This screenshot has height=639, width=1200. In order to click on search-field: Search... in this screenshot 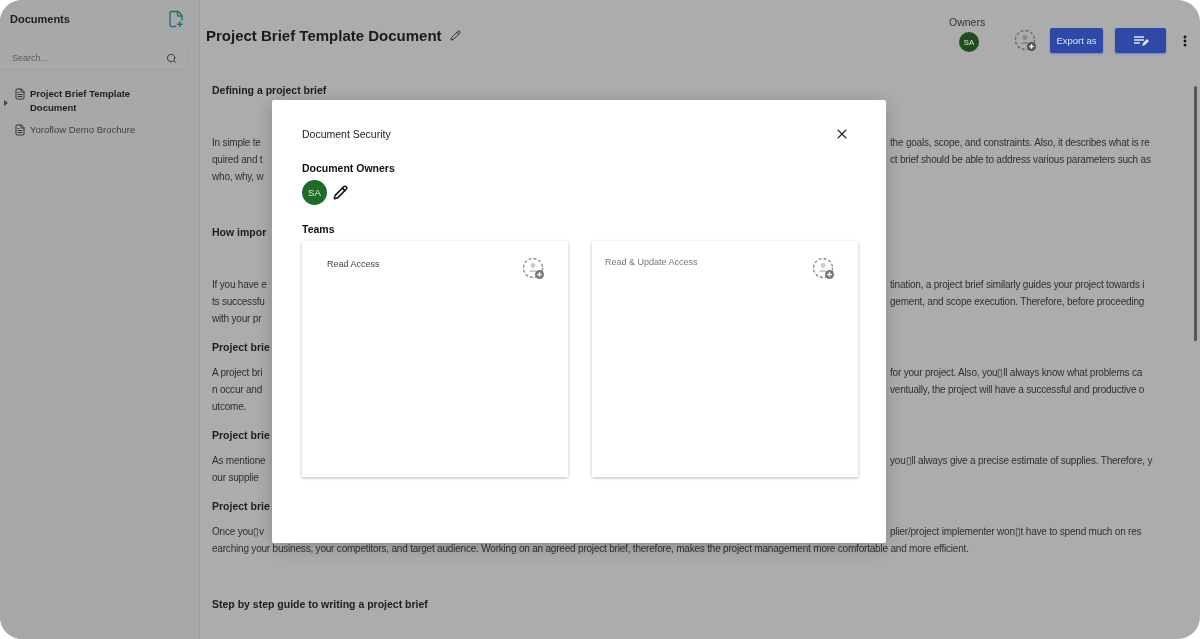, I will do `click(89, 58)`.